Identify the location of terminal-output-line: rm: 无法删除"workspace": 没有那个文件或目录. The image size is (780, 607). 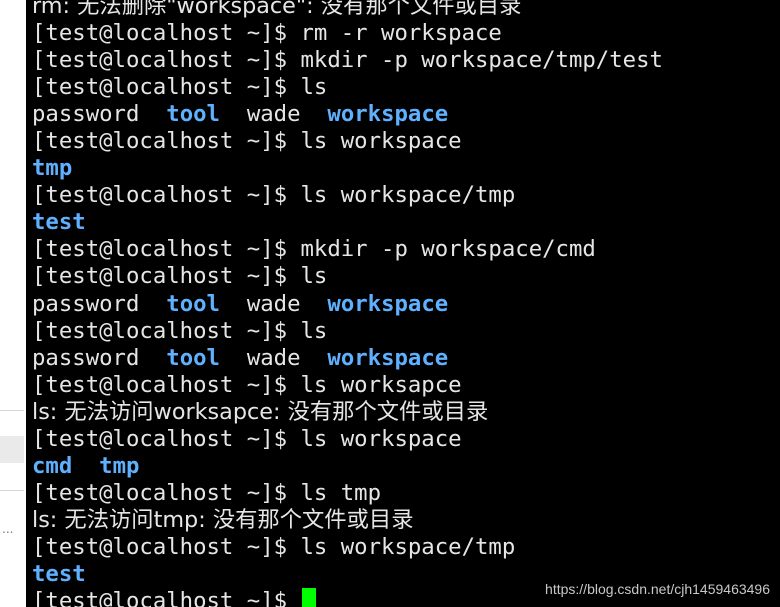
(406, 10).